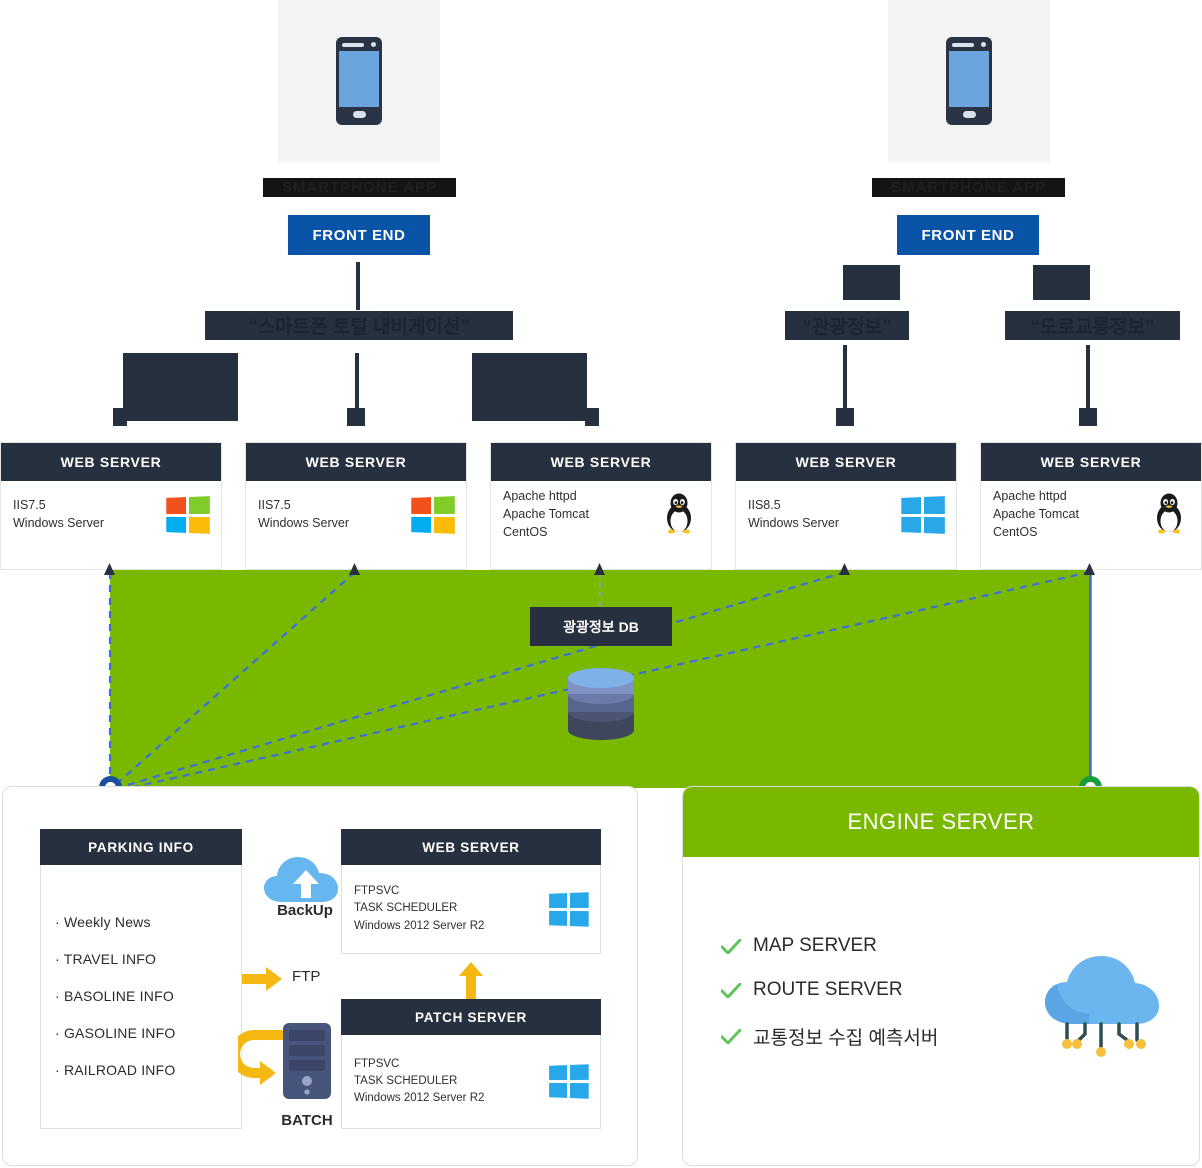 The width and height of the screenshot is (1202, 1168). I want to click on engine-feature-traffic-prediction: 교통정보 수집 예측서버, so click(829, 1036).